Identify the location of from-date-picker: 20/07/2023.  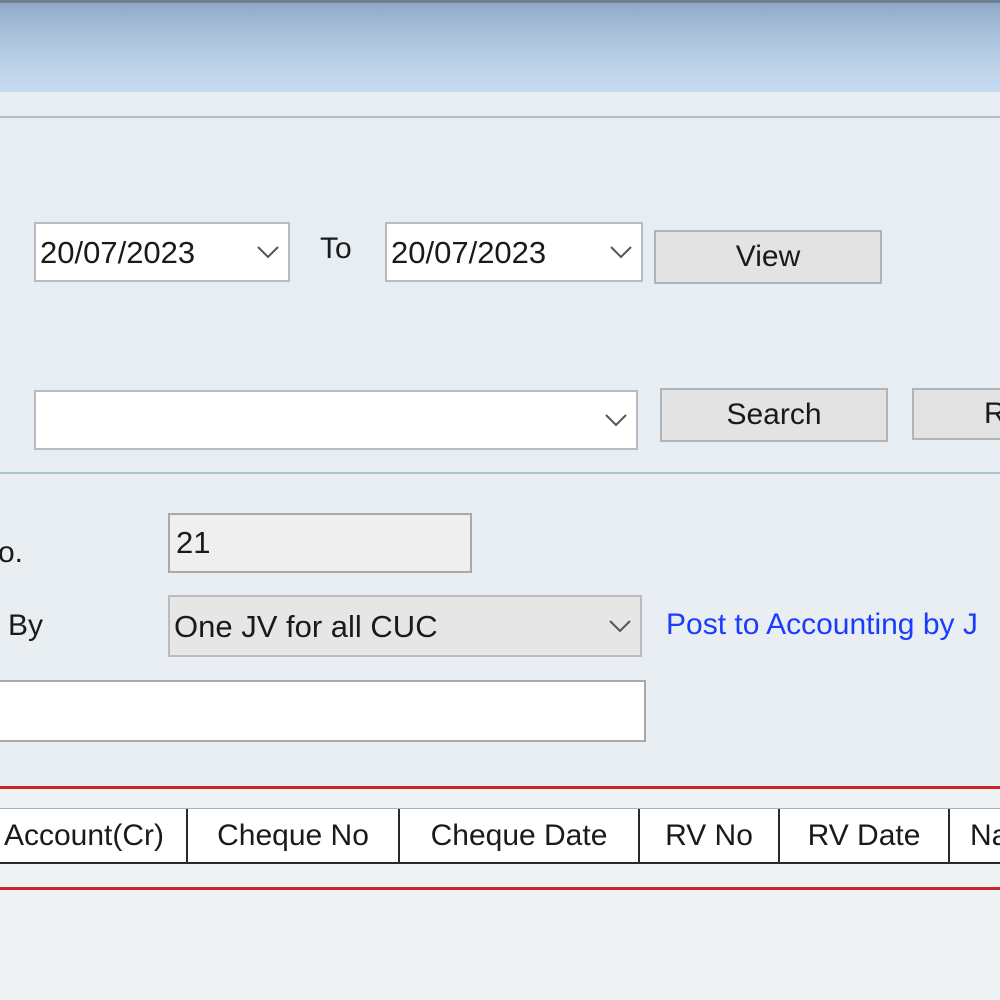
(162, 252).